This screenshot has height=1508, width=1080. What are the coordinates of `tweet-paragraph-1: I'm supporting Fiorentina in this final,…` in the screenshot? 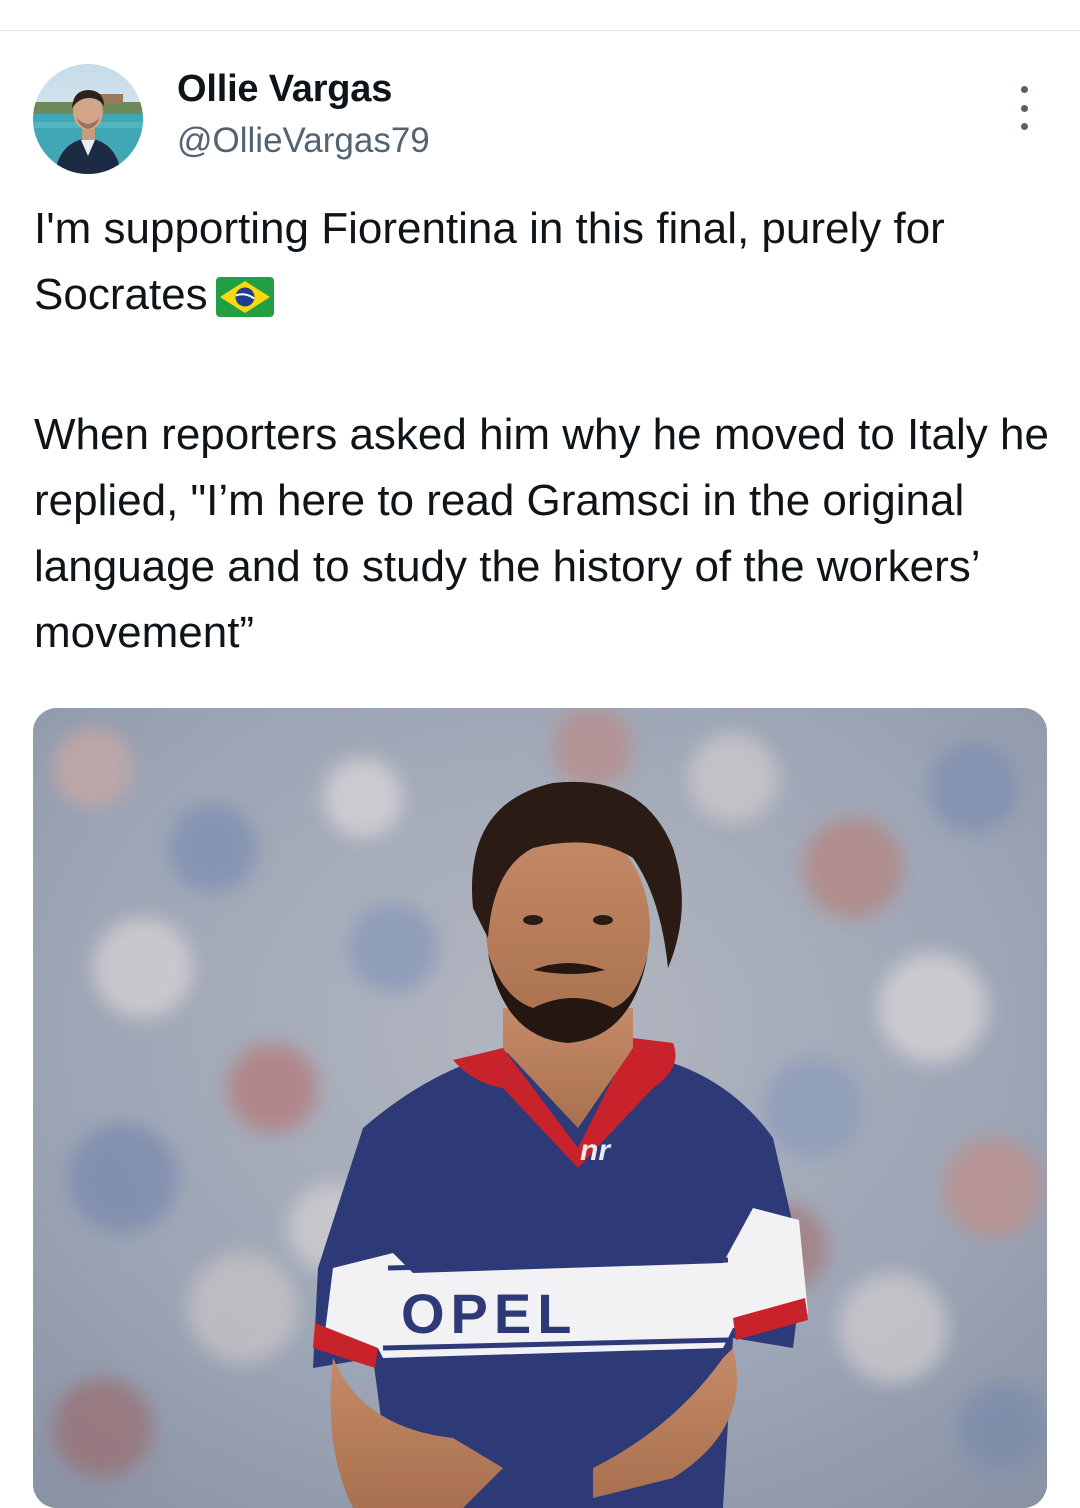 It's located at (544, 266).